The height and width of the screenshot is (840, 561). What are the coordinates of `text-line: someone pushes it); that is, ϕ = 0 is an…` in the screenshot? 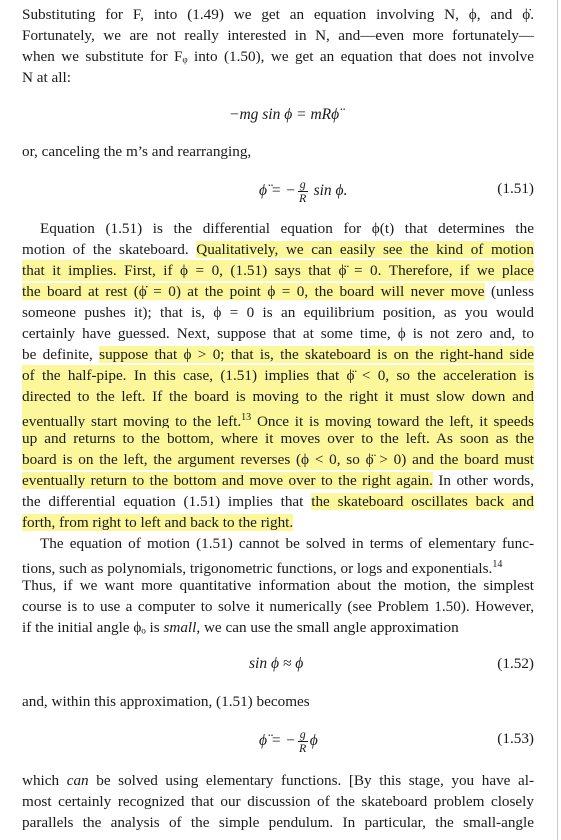 It's located at (278, 312).